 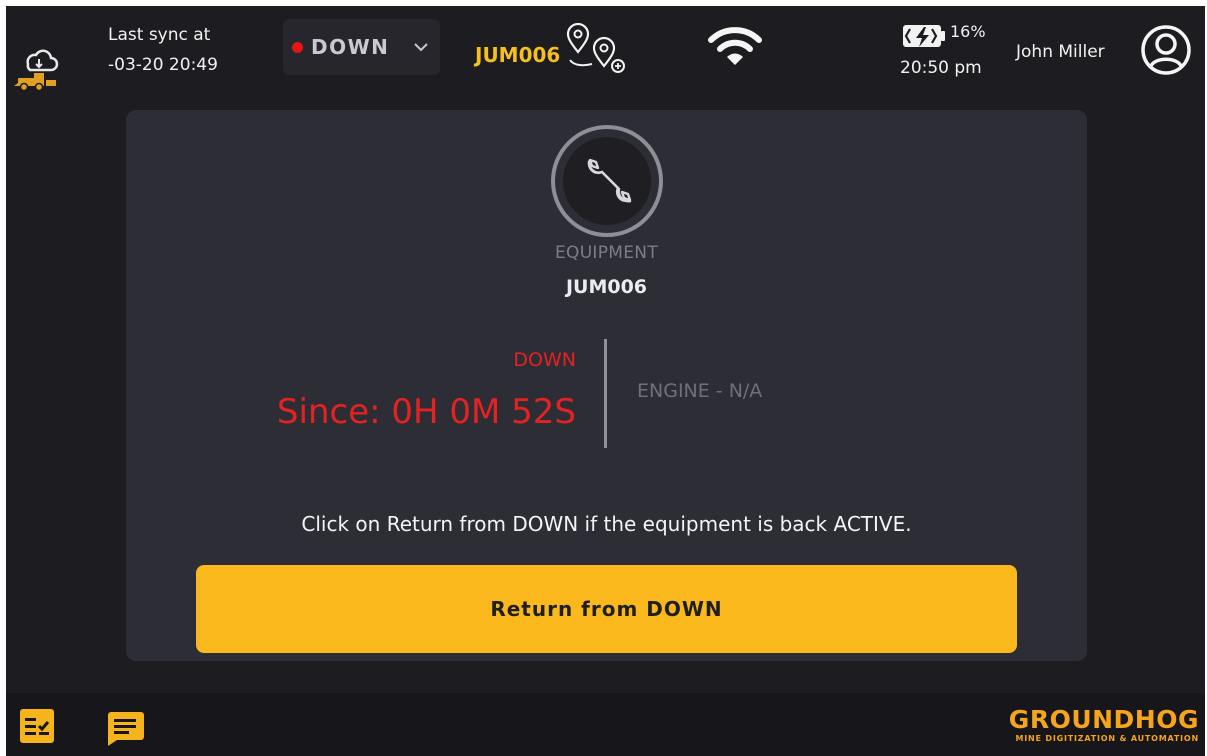 I want to click on wifi-icon, so click(x=735, y=46).